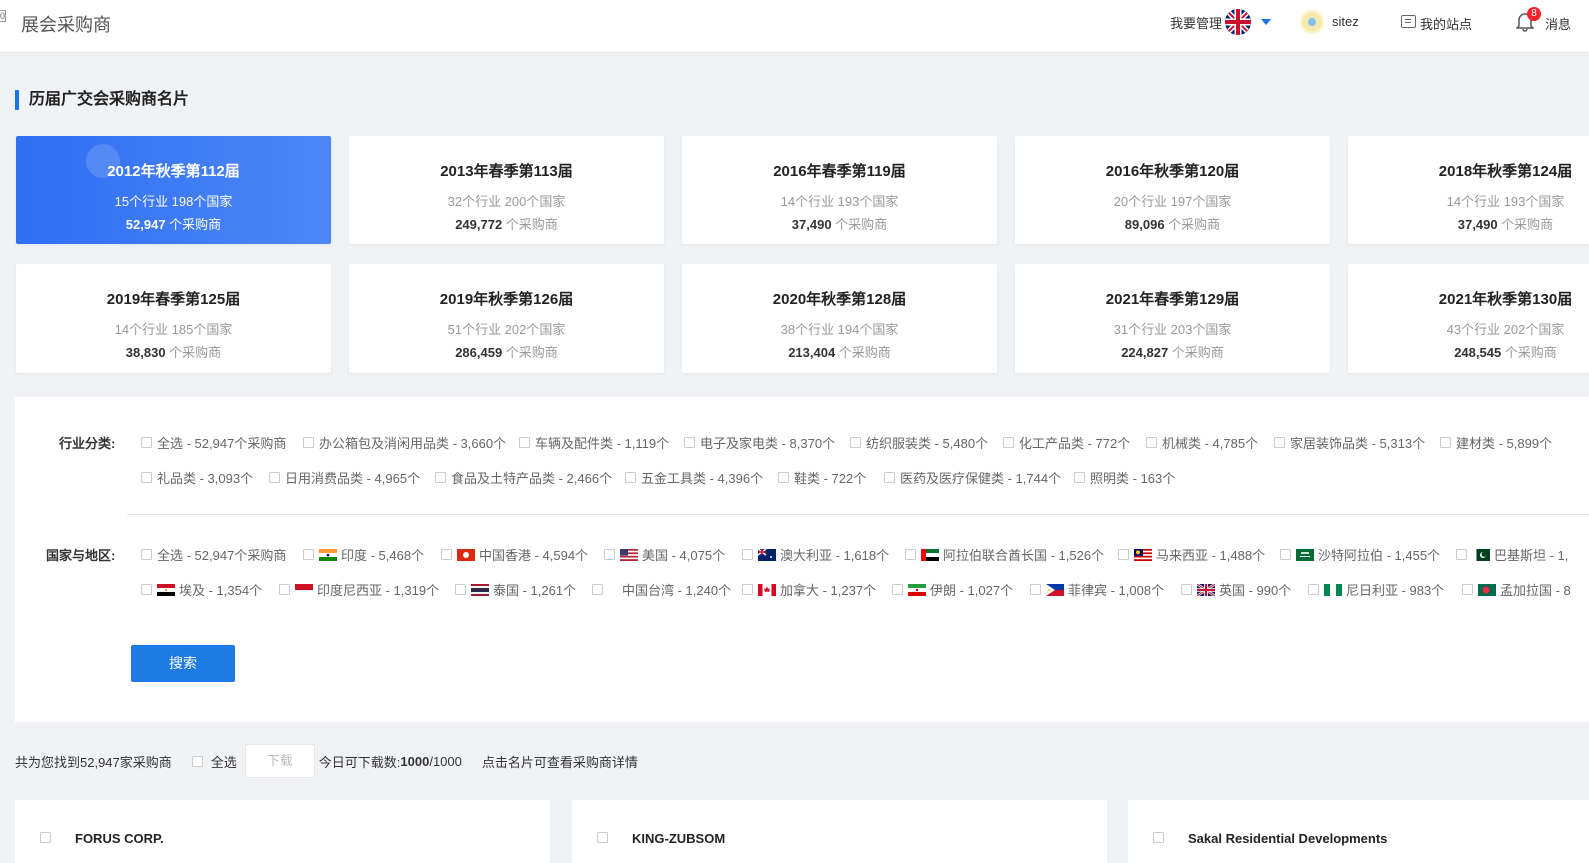  What do you see at coordinates (815, 554) in the screenshot?
I see `country-option: 澳大利亚 - 1,618个` at bounding box center [815, 554].